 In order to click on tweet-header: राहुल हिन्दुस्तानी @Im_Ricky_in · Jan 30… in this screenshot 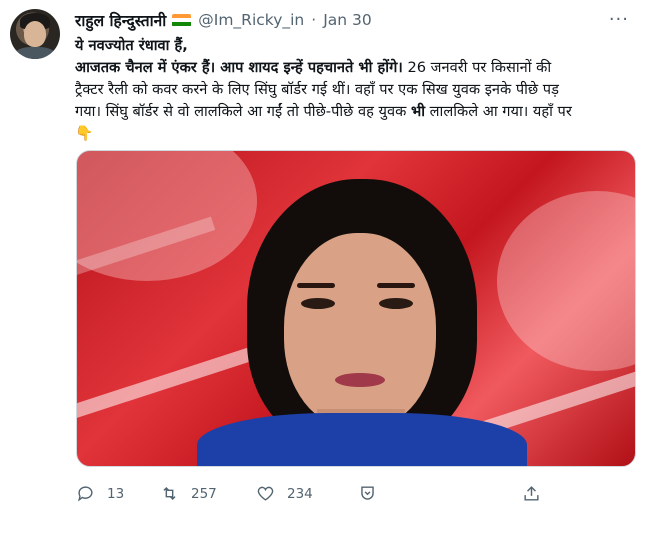, I will do `click(357, 20)`.